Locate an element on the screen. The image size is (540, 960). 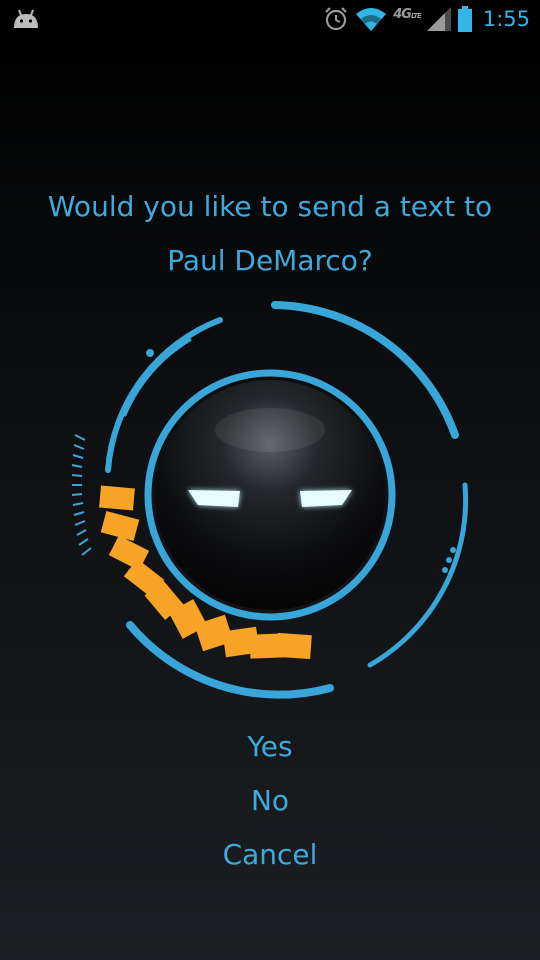
status-bar: 4GLTE 1:55 is located at coordinates (270, 19).